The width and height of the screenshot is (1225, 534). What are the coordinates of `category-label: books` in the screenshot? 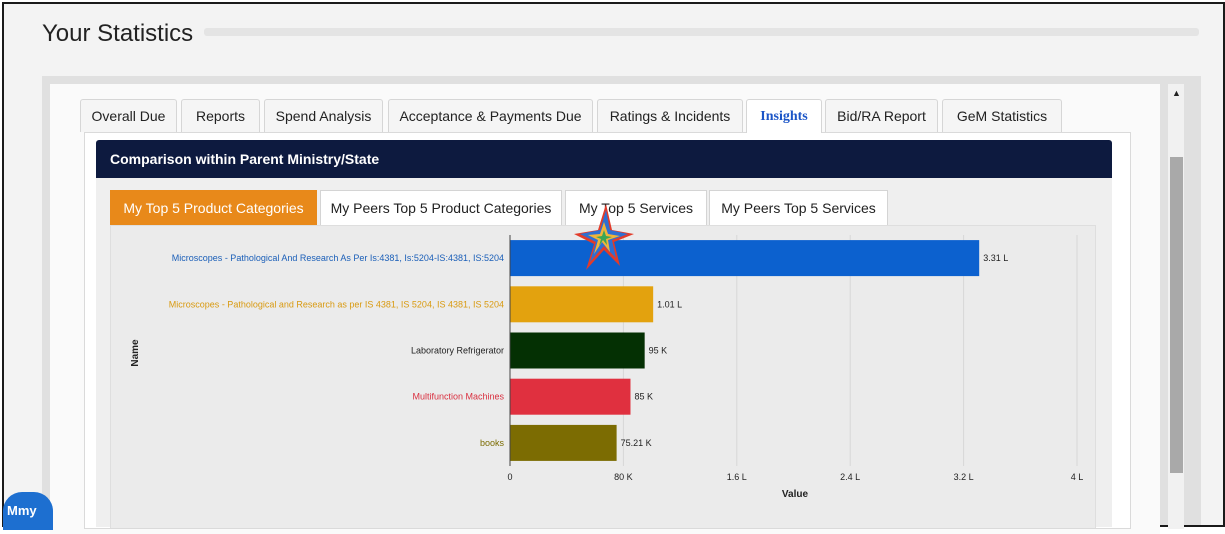 It's located at (492, 443).